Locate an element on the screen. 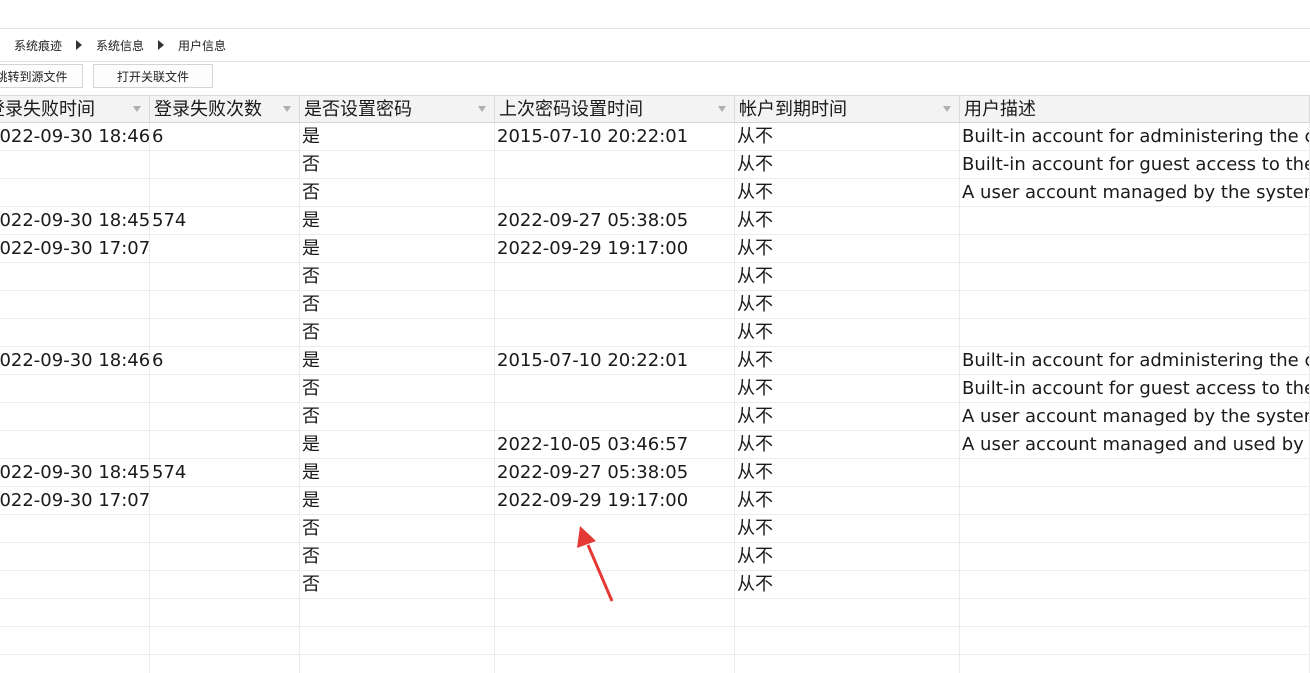 The width and height of the screenshot is (1310, 673). column-header-label: 用户描述 is located at coordinates (1000, 109).